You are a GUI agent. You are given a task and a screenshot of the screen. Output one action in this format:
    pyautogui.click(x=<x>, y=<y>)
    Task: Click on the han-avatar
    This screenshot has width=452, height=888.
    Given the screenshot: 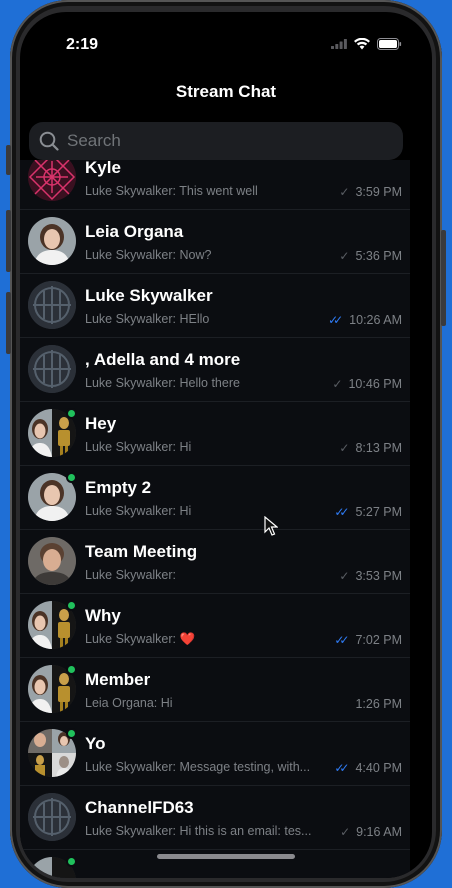 What is the action you would take?
    pyautogui.click(x=52, y=561)
    